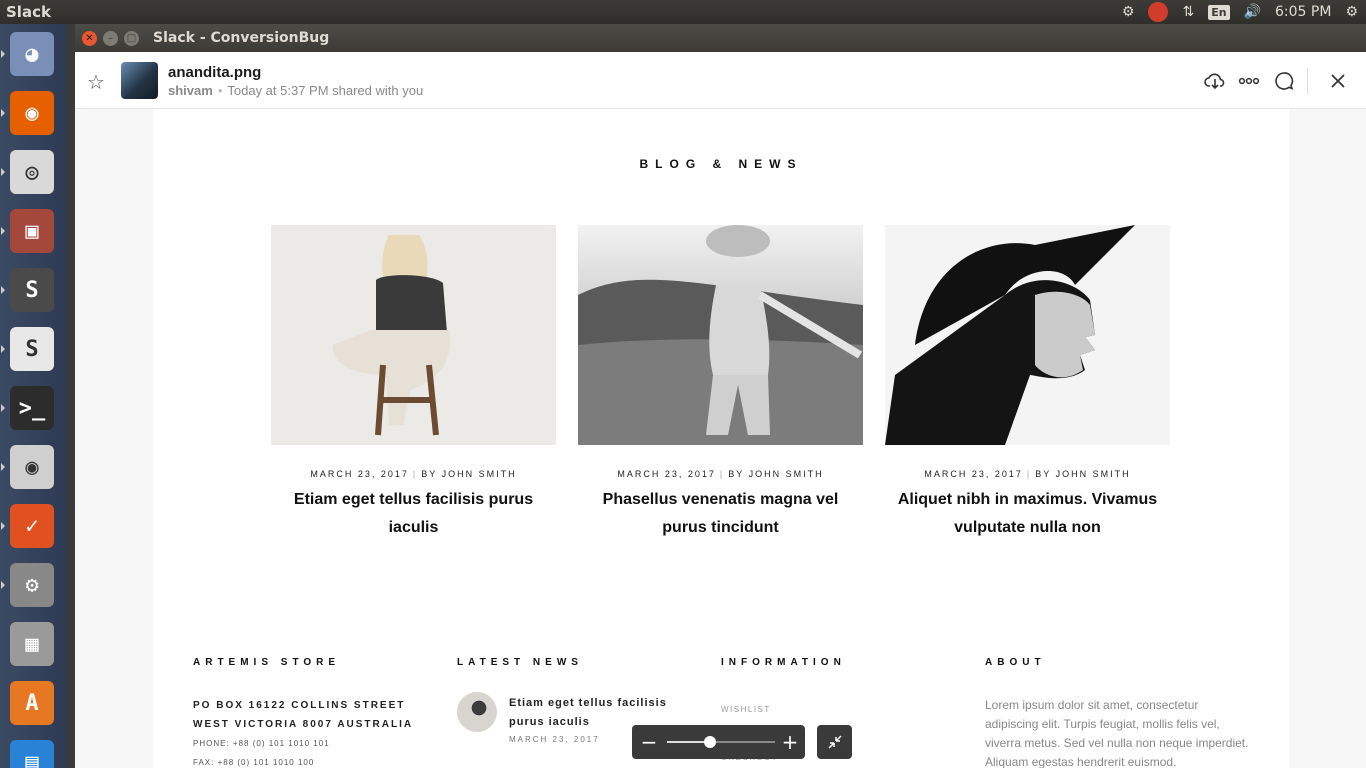 The width and height of the screenshot is (1366, 768). I want to click on zoom-in-button: +, so click(790, 742).